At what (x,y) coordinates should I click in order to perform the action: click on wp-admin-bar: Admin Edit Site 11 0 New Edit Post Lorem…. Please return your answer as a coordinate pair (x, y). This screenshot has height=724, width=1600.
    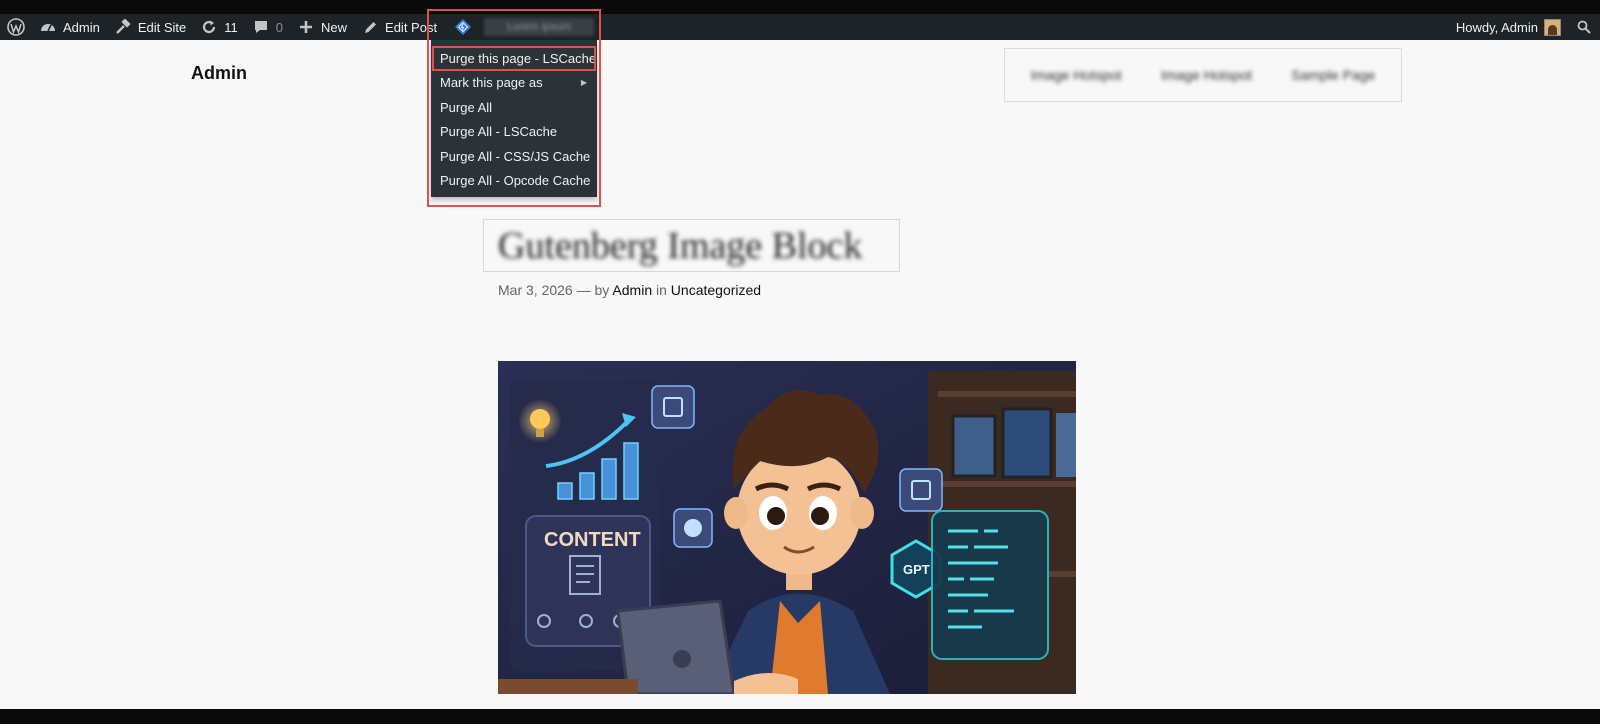
    Looking at the image, I should click on (800, 27).